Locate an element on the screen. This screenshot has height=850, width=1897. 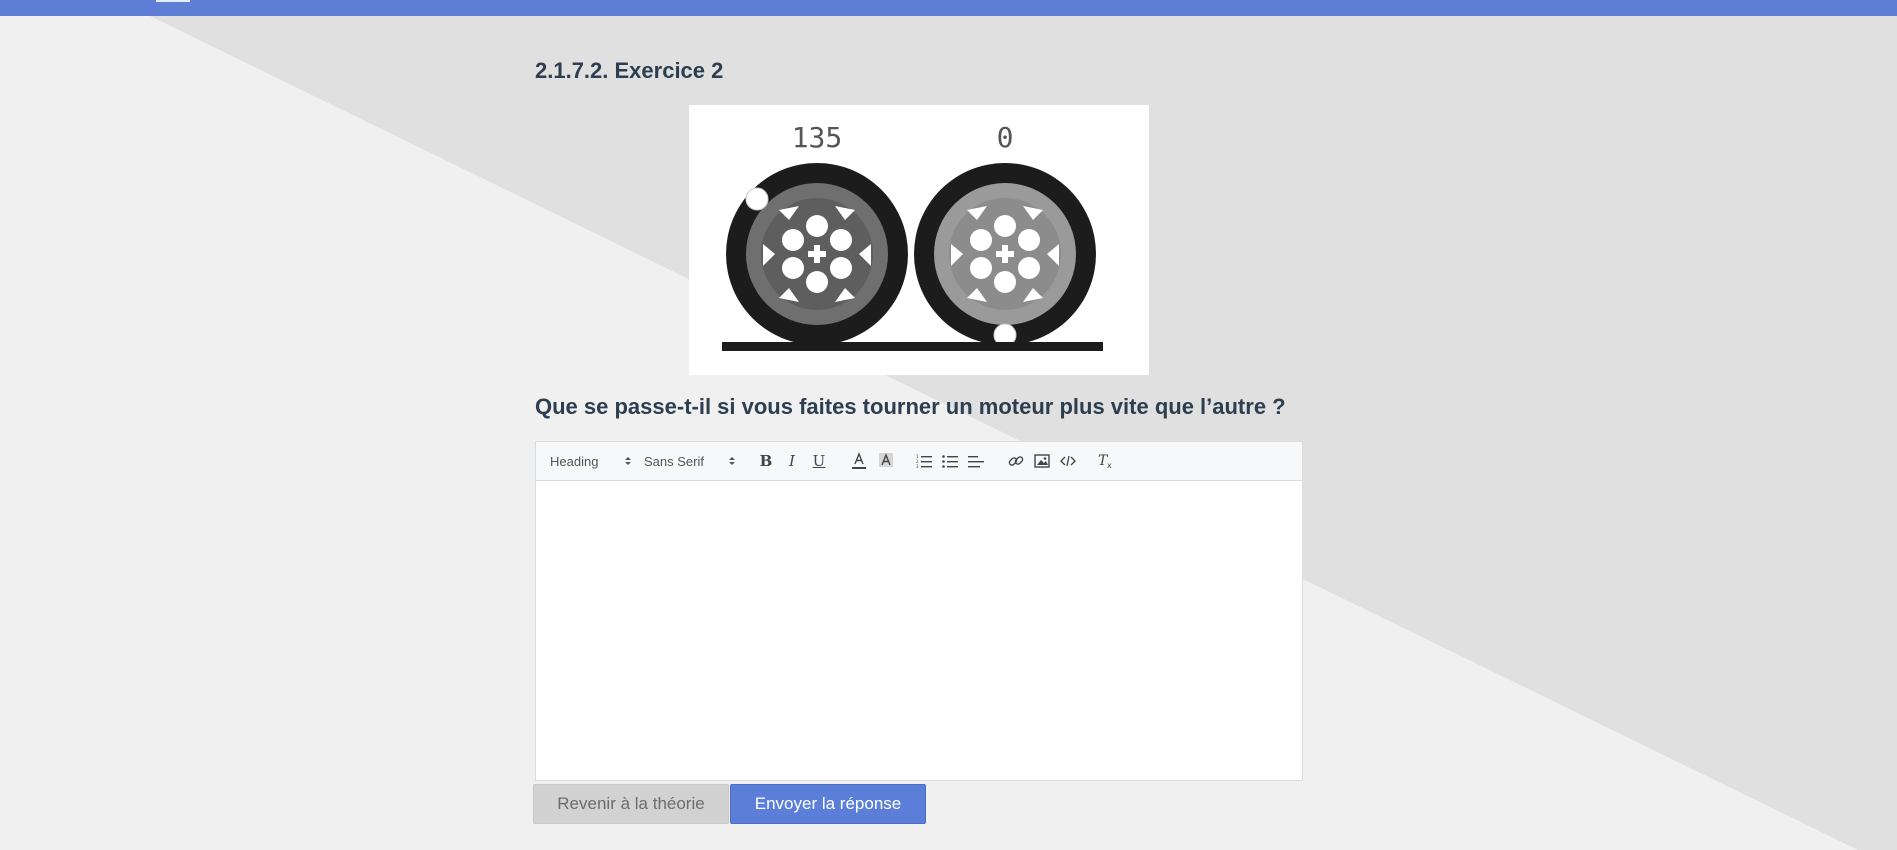
image-icon is located at coordinates (1042, 461).